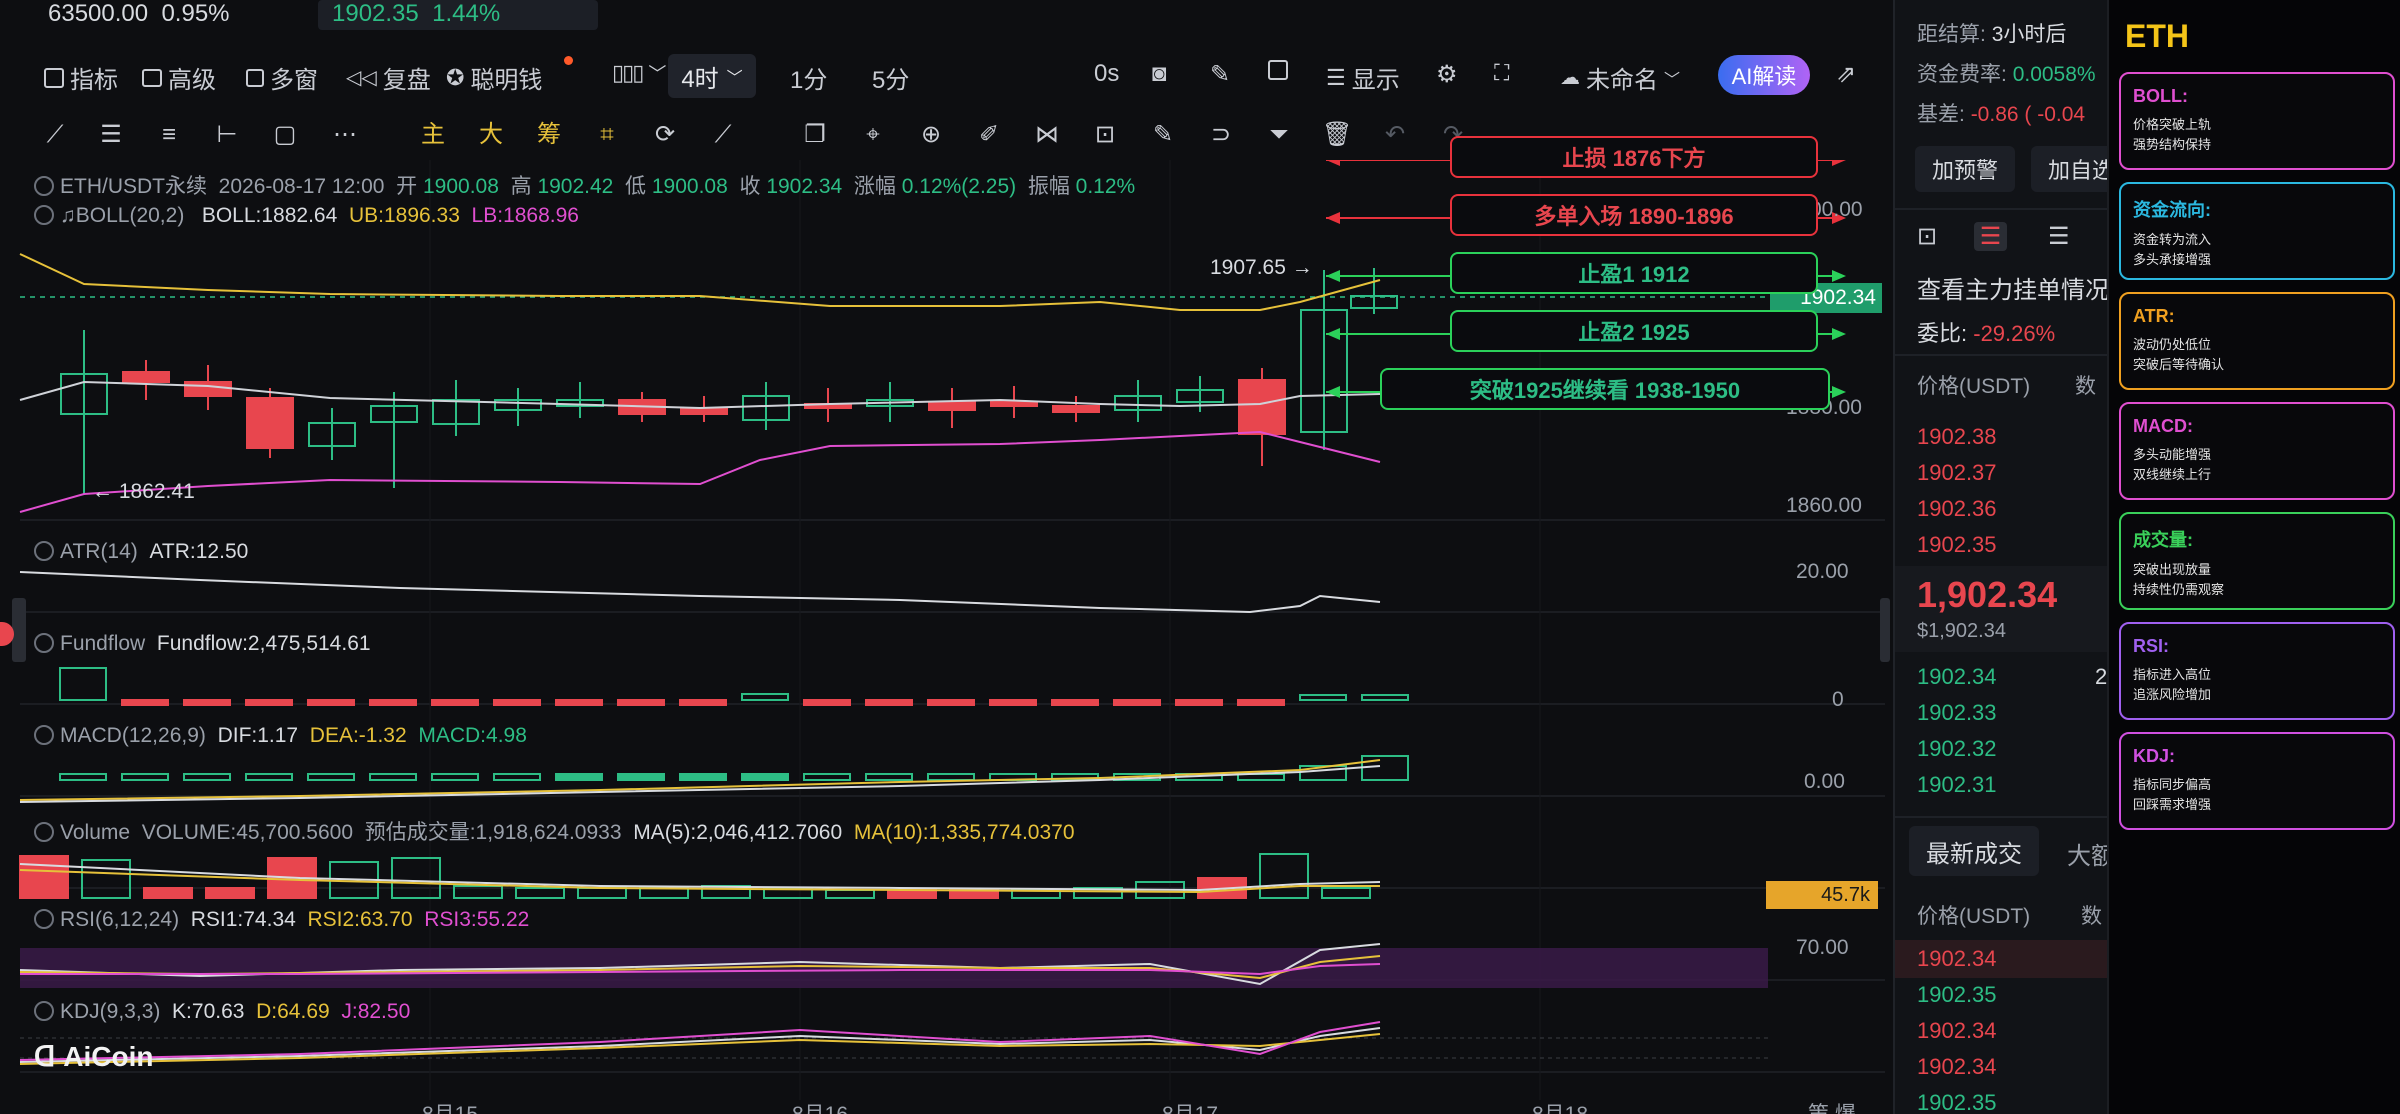 The width and height of the screenshot is (2400, 1114). I want to click on ask-price: 1902.38, so click(1957, 437).